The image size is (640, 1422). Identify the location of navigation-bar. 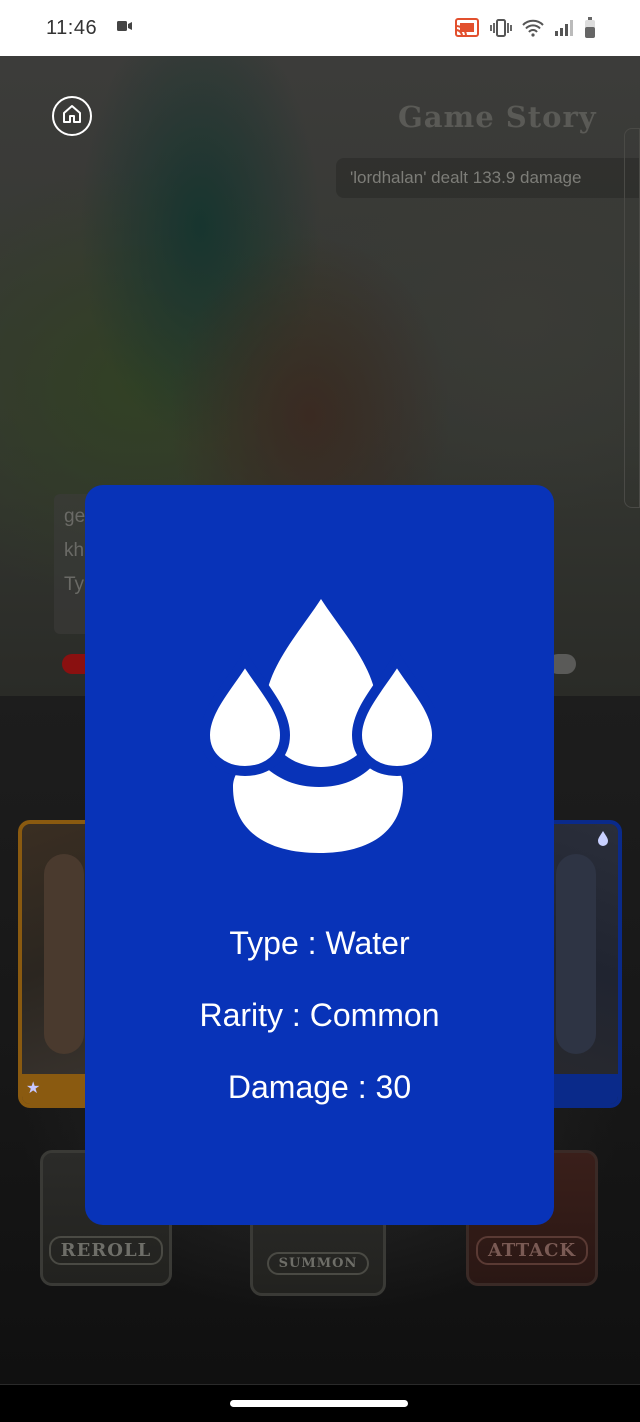
(320, 1403).